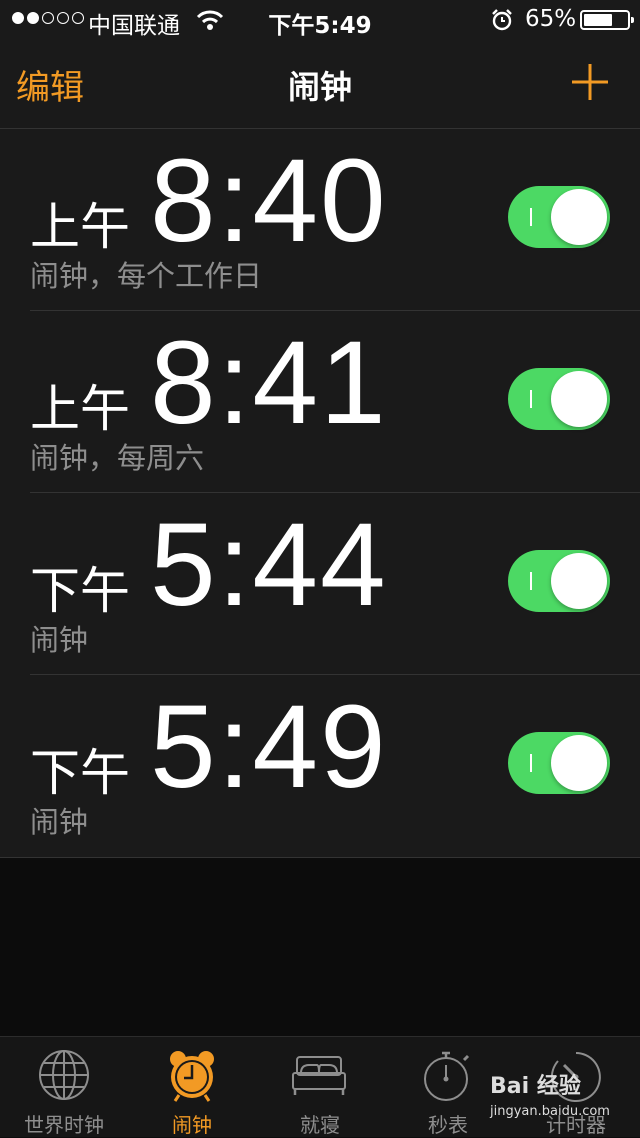  I want to click on watermark-url: jingyan.baidu.com, so click(550, 1111).